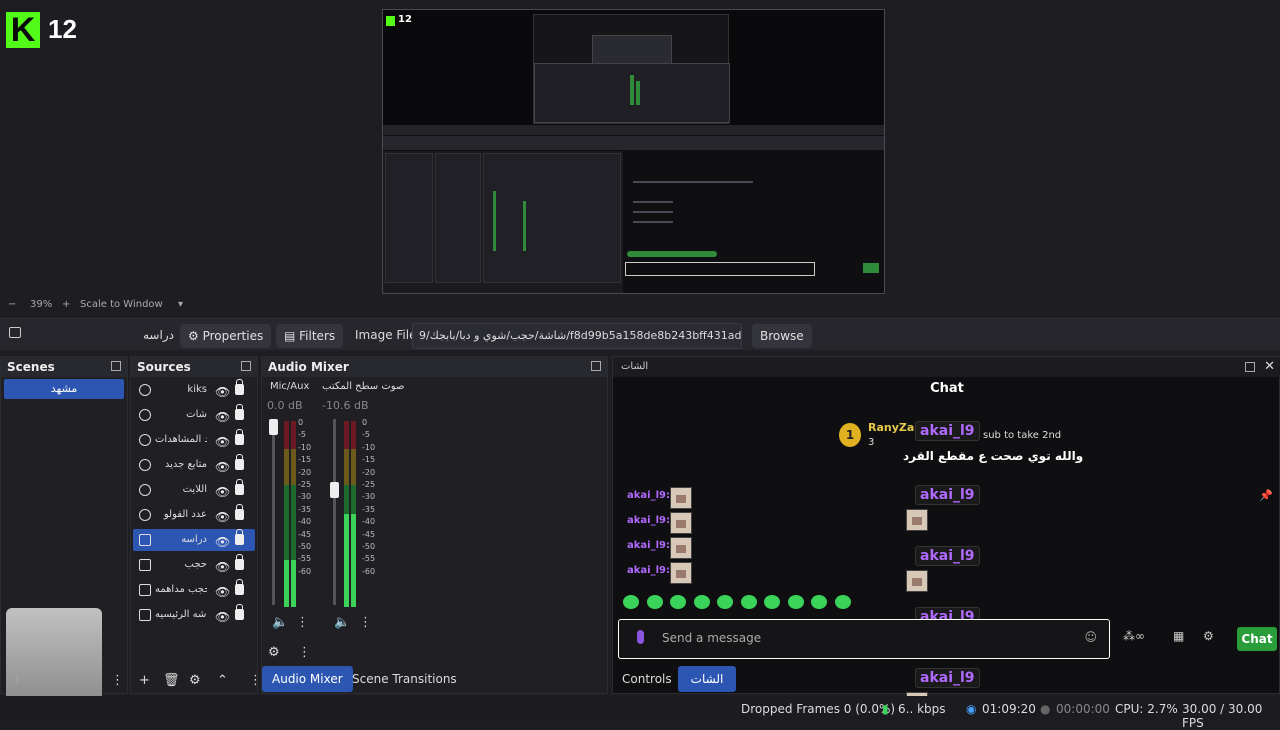 This screenshot has width=1280, height=730. I want to click on zoom-bar: − 39% + Scale to Window ▾, so click(640, 306).